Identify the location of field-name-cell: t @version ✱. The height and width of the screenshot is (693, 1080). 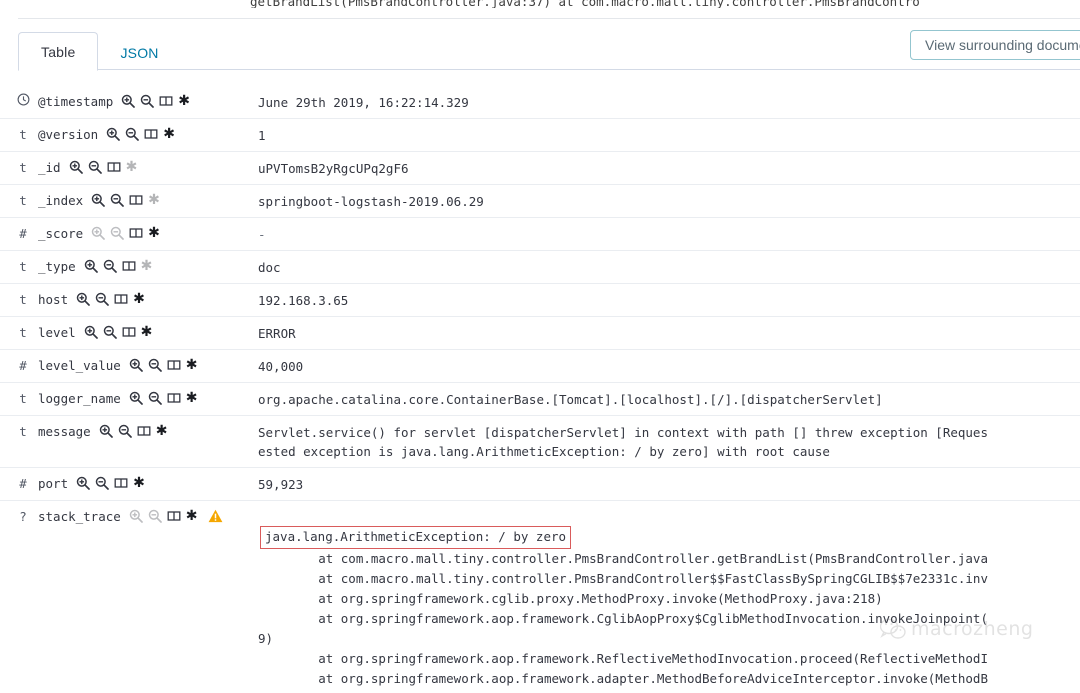
(125, 135).